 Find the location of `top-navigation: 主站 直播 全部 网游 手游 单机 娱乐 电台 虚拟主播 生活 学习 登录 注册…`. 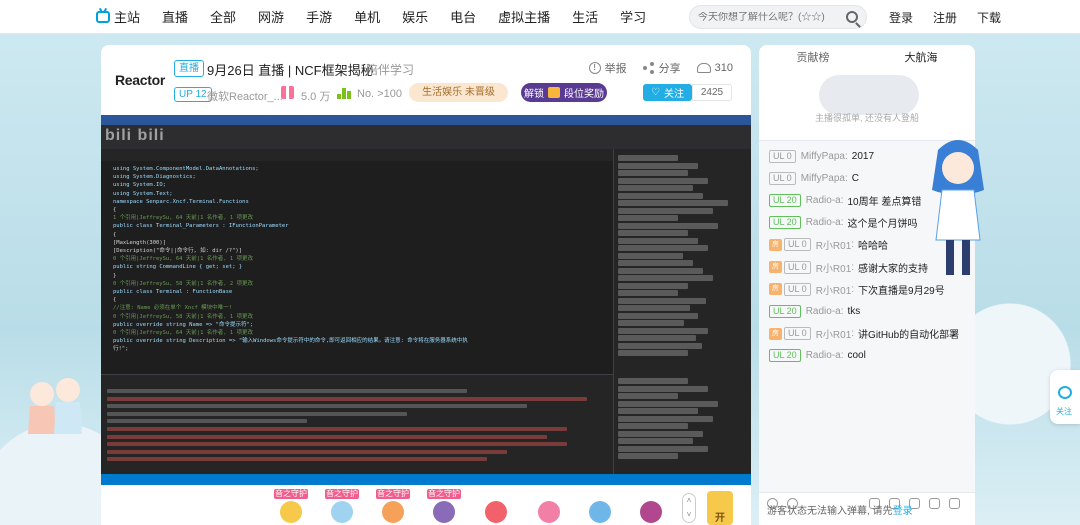

top-navigation: 主站 直播 全部 网游 手游 单机 娱乐 电台 虚拟主播 生活 学习 登录 注册… is located at coordinates (540, 17).